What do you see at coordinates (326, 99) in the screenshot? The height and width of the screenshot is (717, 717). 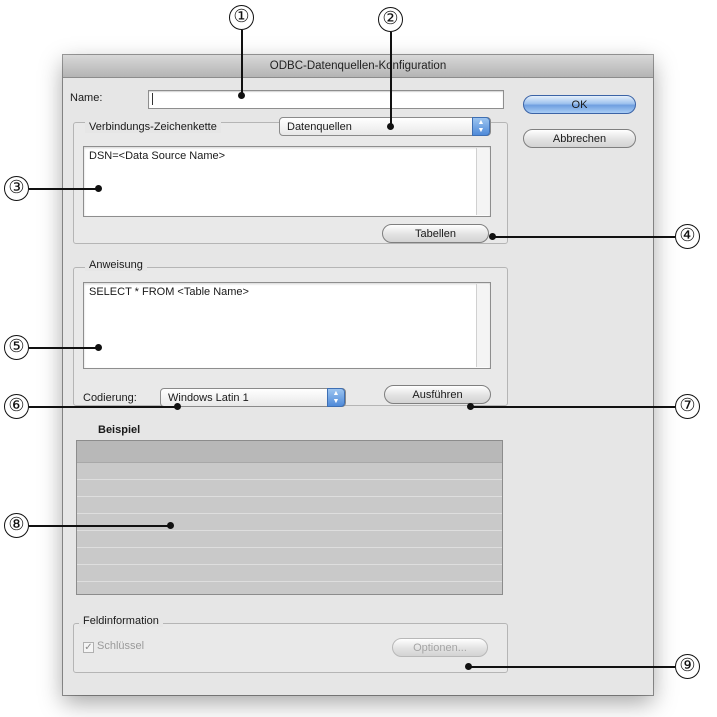 I see `name-input` at bounding box center [326, 99].